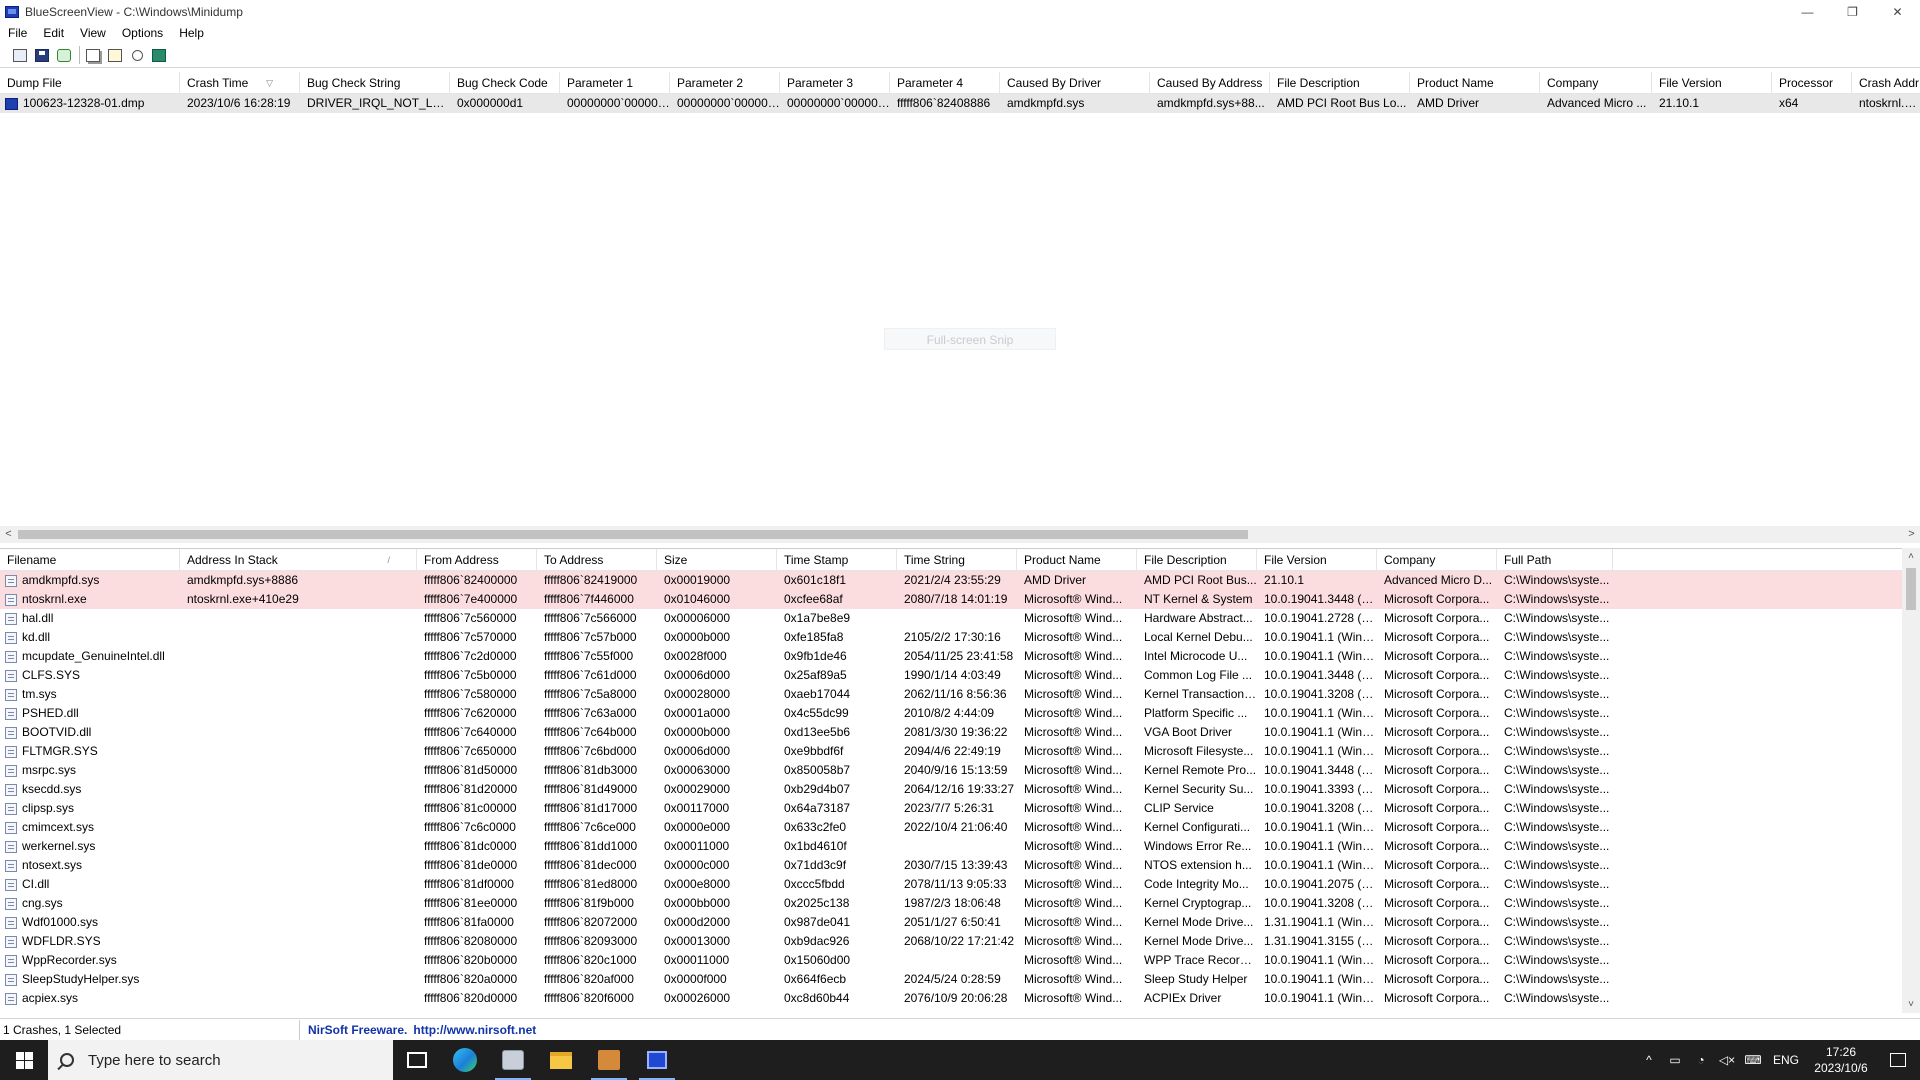 The image size is (1920, 1080). What do you see at coordinates (835, 82) in the screenshot?
I see `column-header-parameter-3: Parameter 3` at bounding box center [835, 82].